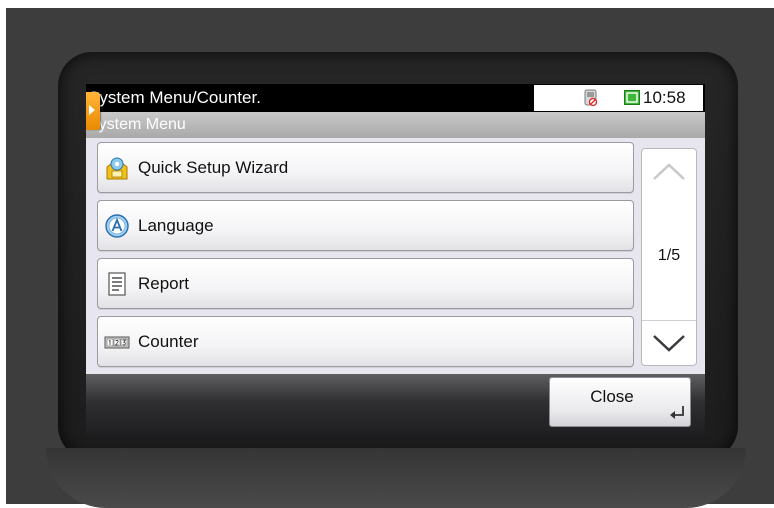  I want to click on chevron-up-icon, so click(669, 171).